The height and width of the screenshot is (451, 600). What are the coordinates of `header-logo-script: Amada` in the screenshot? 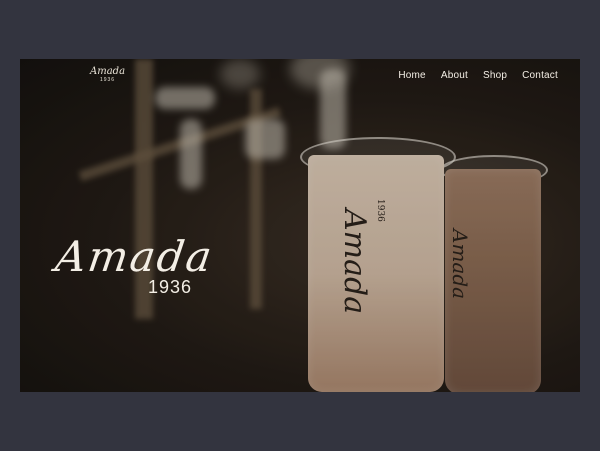 It's located at (108, 71).